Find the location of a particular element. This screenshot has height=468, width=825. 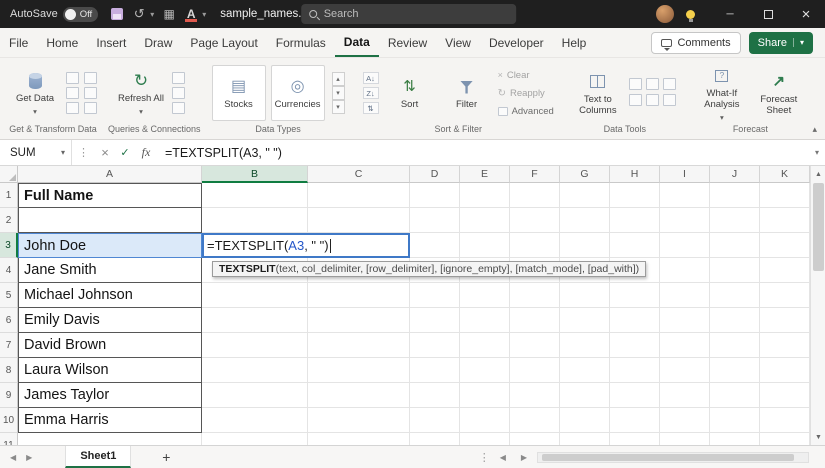

avatar is located at coordinates (665, 14).